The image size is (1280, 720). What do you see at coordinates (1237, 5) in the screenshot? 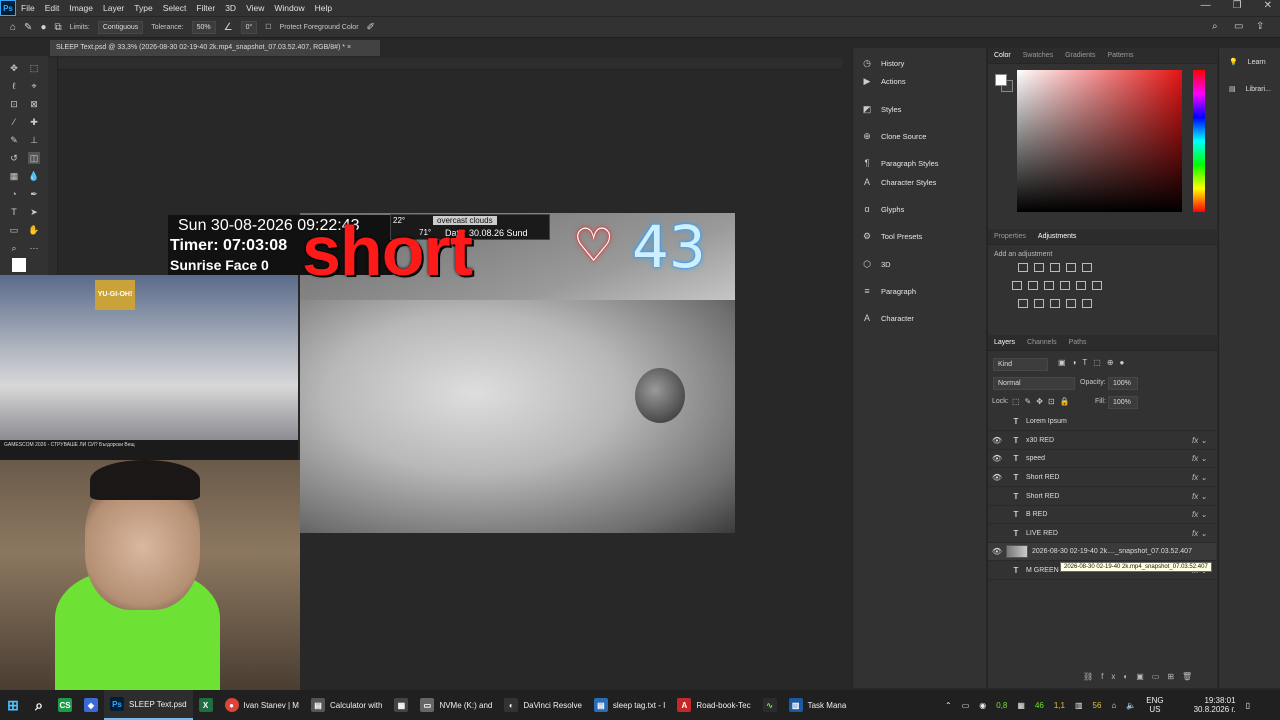
I see `maximize-icon: ❐` at bounding box center [1237, 5].